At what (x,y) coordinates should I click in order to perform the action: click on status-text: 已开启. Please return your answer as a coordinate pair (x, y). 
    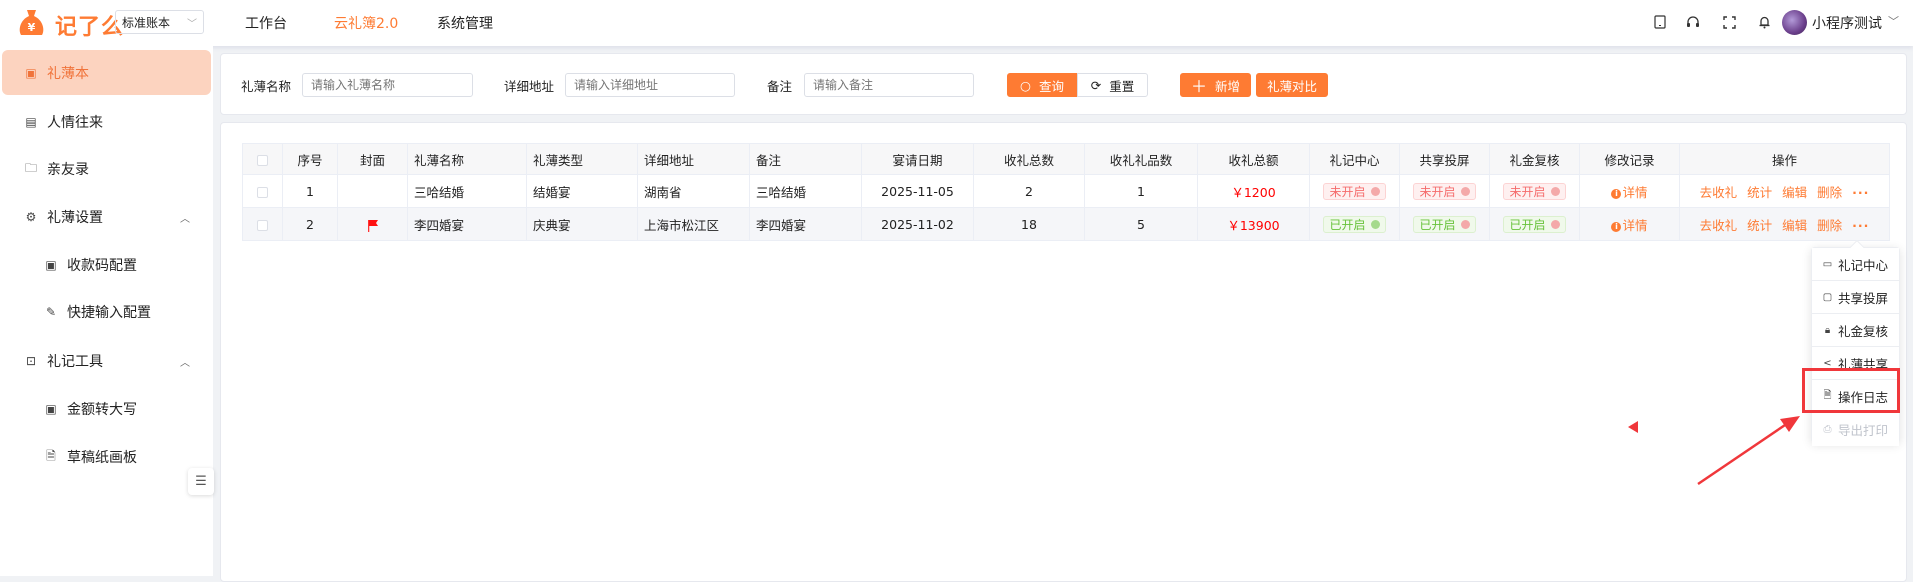
    Looking at the image, I should click on (1437, 224).